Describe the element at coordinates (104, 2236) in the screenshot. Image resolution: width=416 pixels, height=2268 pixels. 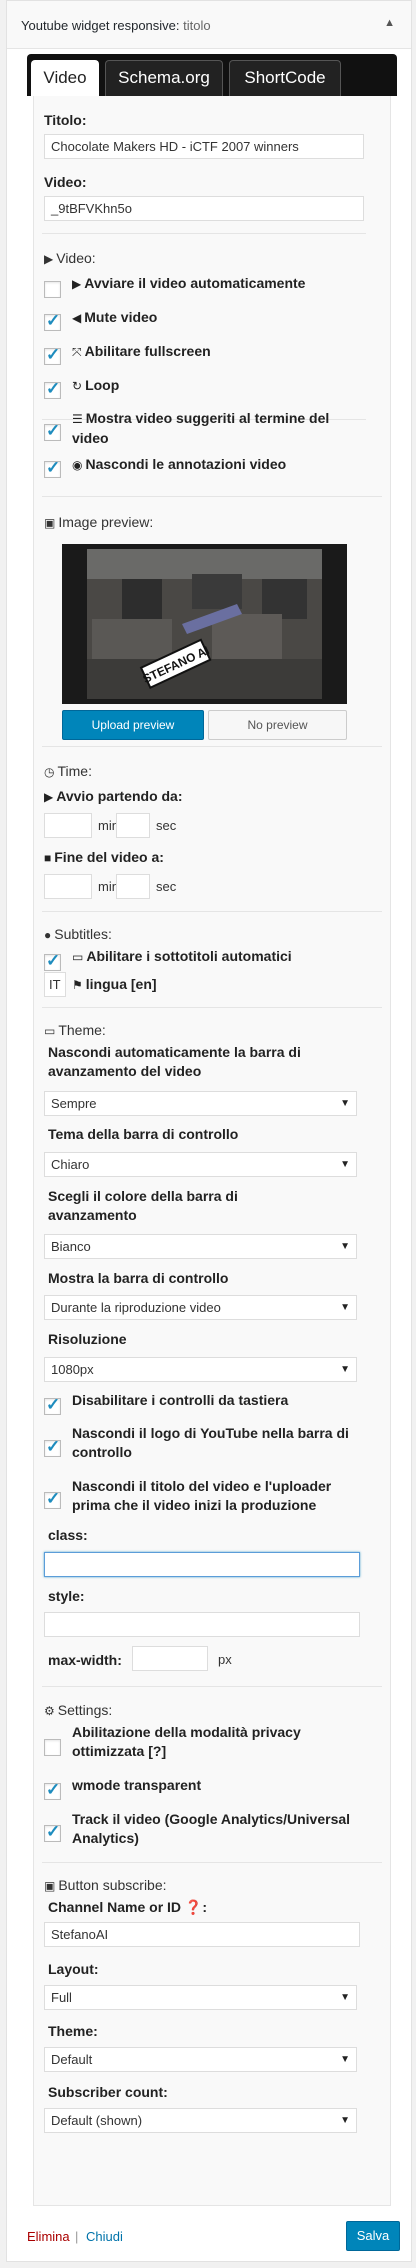
I see `close-link: Chiudi` at that location.